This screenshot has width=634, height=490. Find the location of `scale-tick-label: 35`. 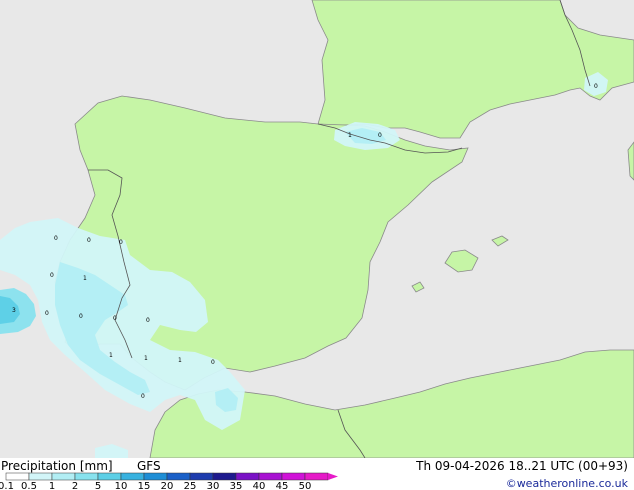

scale-tick-label: 35 is located at coordinates (236, 485).